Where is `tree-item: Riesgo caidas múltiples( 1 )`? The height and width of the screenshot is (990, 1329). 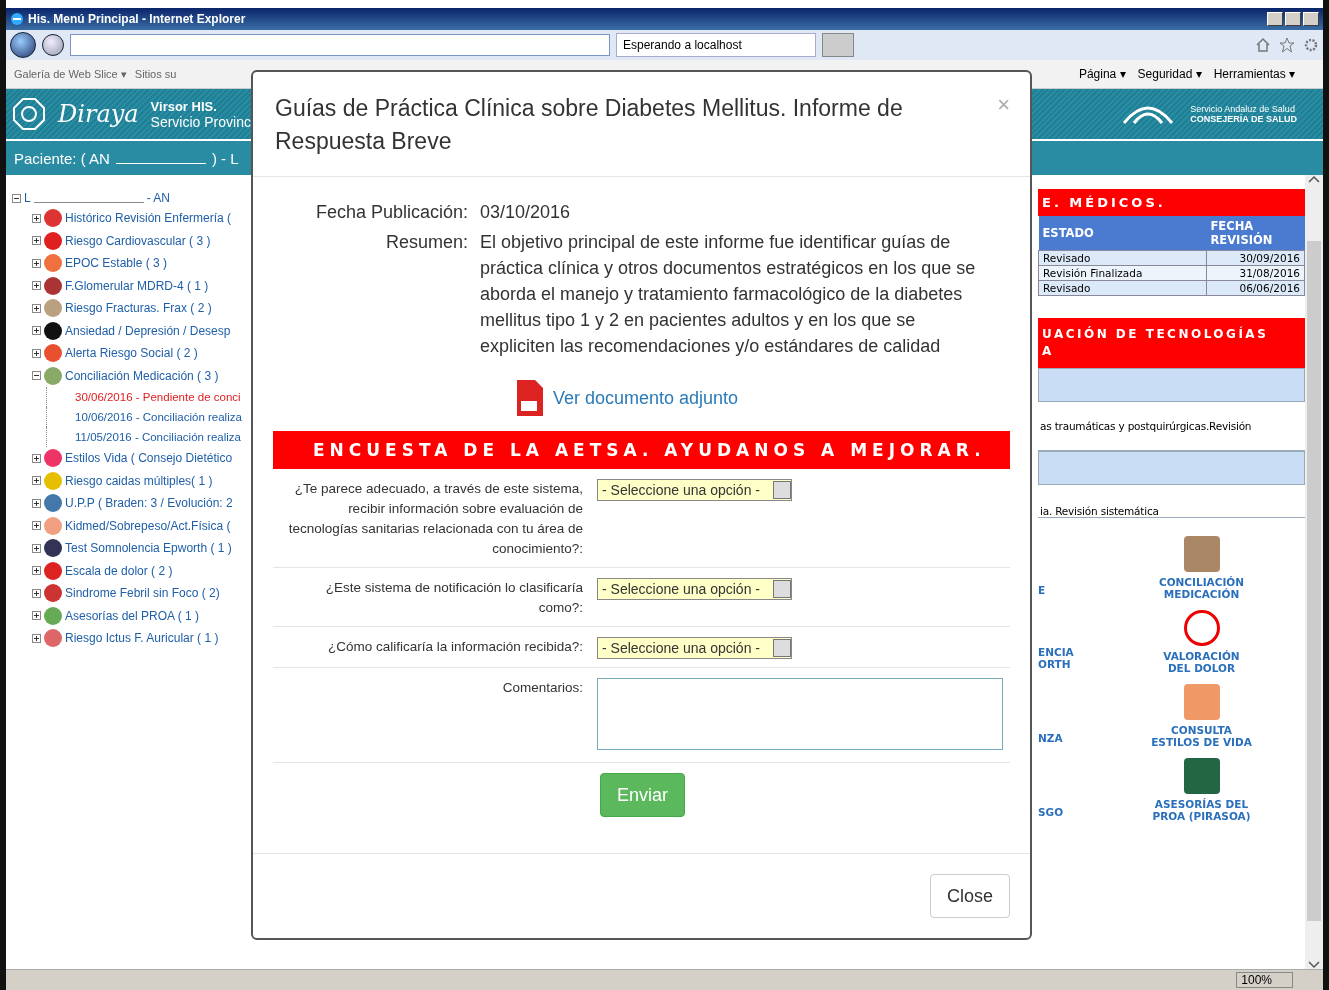 tree-item: Riesgo caidas múltiples( 1 ) is located at coordinates (139, 480).